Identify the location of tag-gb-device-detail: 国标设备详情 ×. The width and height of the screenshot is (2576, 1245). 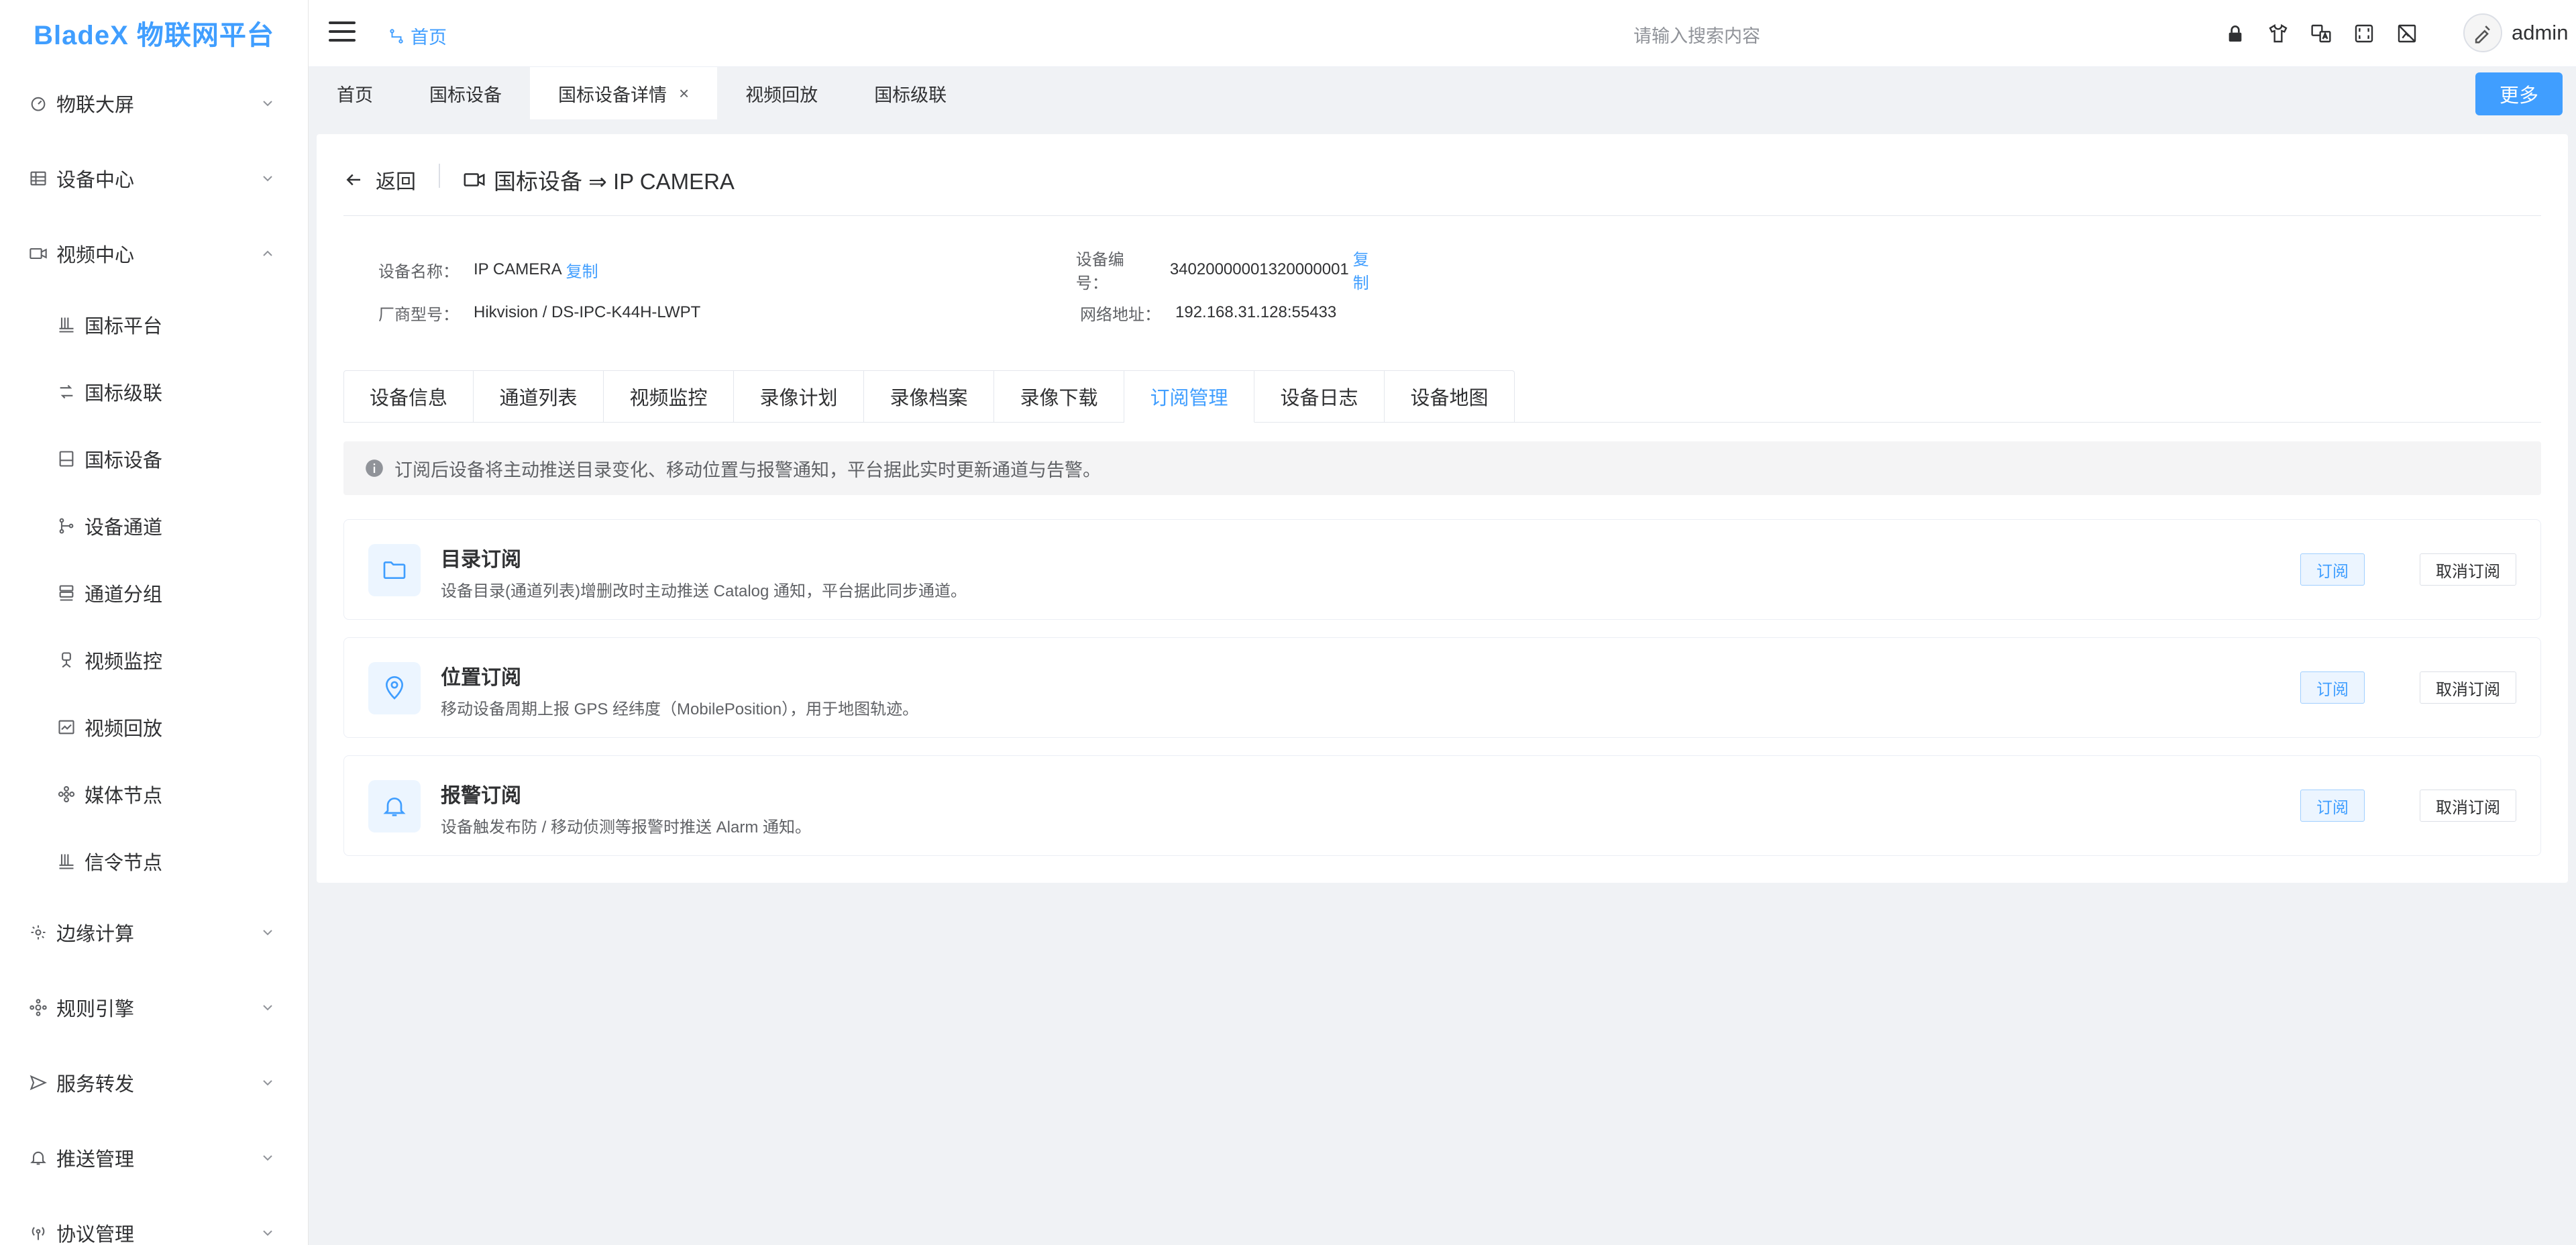
(624, 93).